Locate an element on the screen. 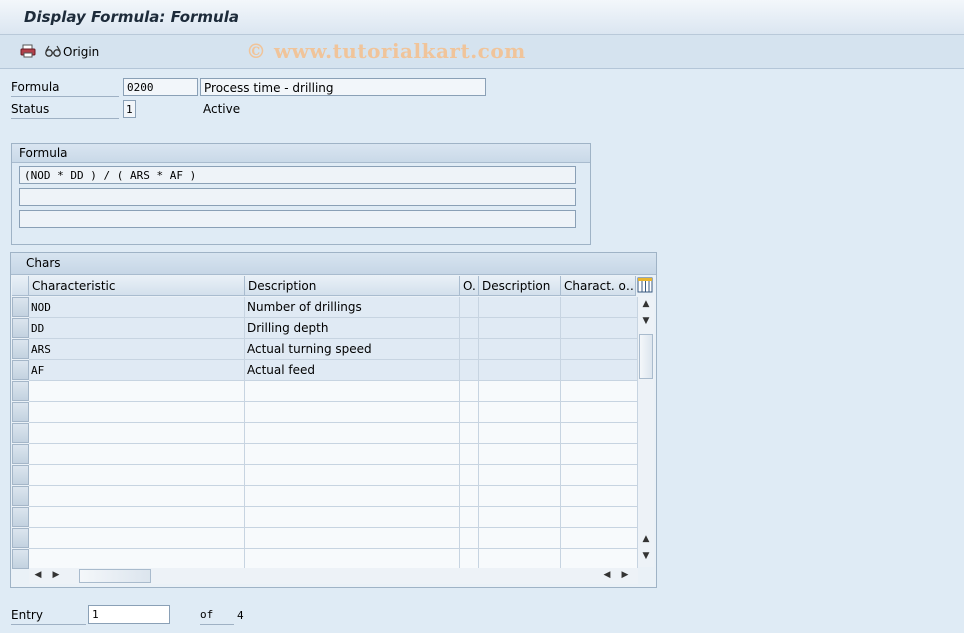 This screenshot has width=964, height=633. formula-line-1: (NOD * DD ) / ( ARS * AF ) is located at coordinates (297, 175).